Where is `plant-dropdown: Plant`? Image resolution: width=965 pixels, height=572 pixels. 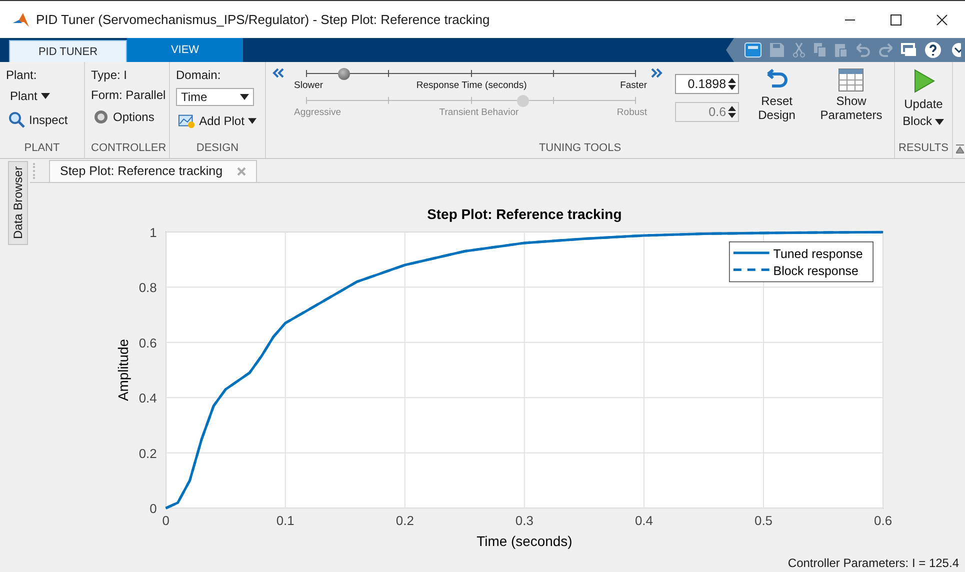
plant-dropdown: Plant is located at coordinates (42, 96).